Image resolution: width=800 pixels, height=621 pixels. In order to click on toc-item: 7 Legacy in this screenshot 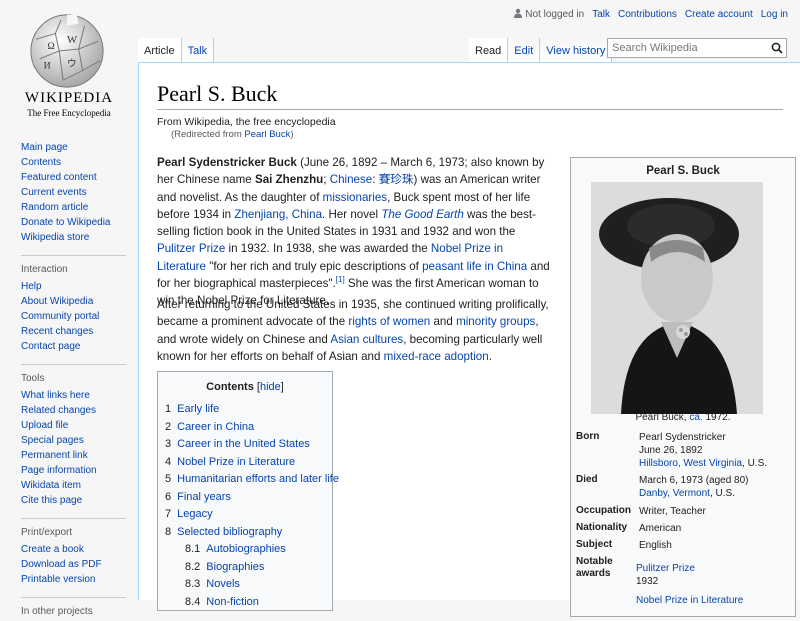, I will do `click(248, 515)`.